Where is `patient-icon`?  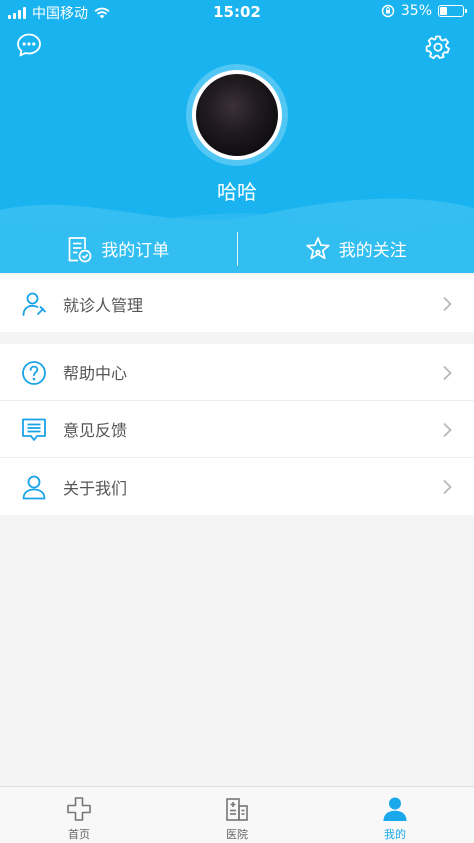
patient-icon is located at coordinates (34, 304).